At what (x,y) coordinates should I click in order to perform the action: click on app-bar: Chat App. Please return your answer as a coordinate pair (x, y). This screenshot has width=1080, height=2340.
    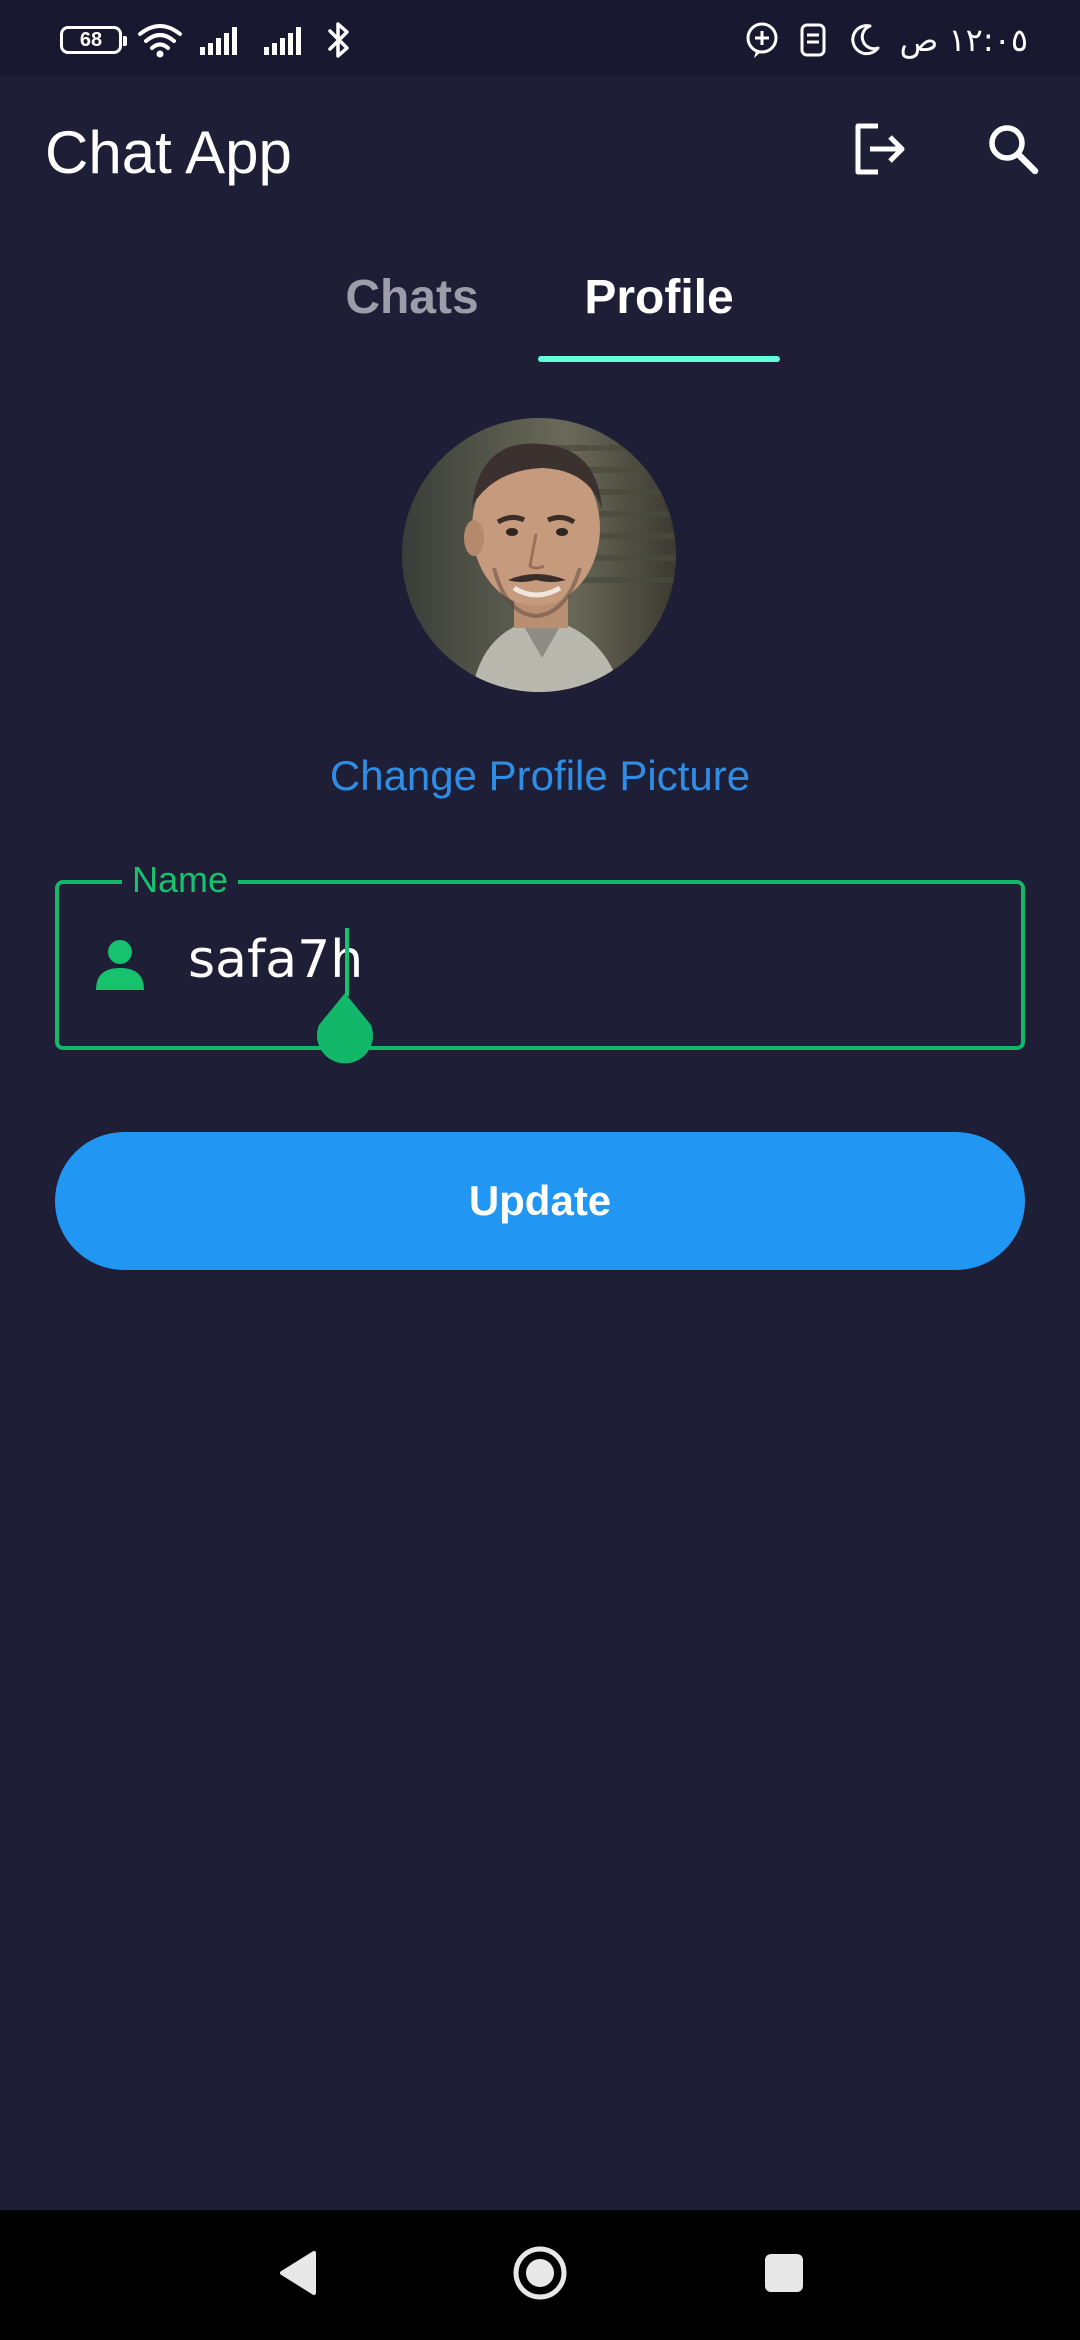
    Looking at the image, I should click on (540, 154).